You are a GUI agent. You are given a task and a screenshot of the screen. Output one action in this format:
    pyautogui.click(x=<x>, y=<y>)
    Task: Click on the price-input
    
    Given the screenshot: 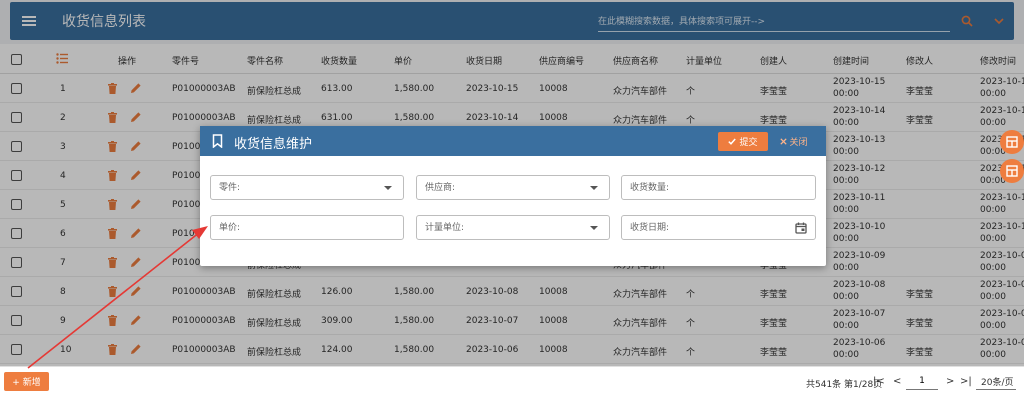 What is the action you would take?
    pyautogui.click(x=307, y=227)
    